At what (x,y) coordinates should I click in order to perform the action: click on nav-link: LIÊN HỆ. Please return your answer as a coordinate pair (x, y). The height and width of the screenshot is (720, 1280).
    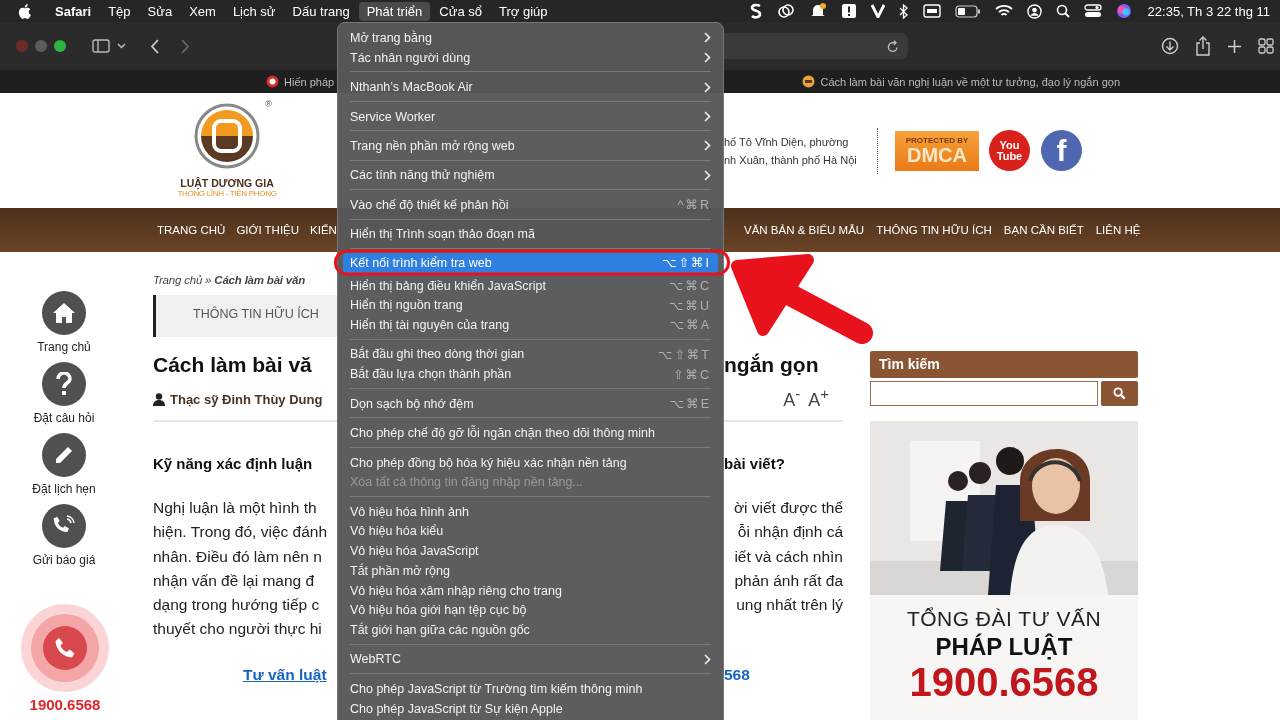
    Looking at the image, I should click on (1118, 230).